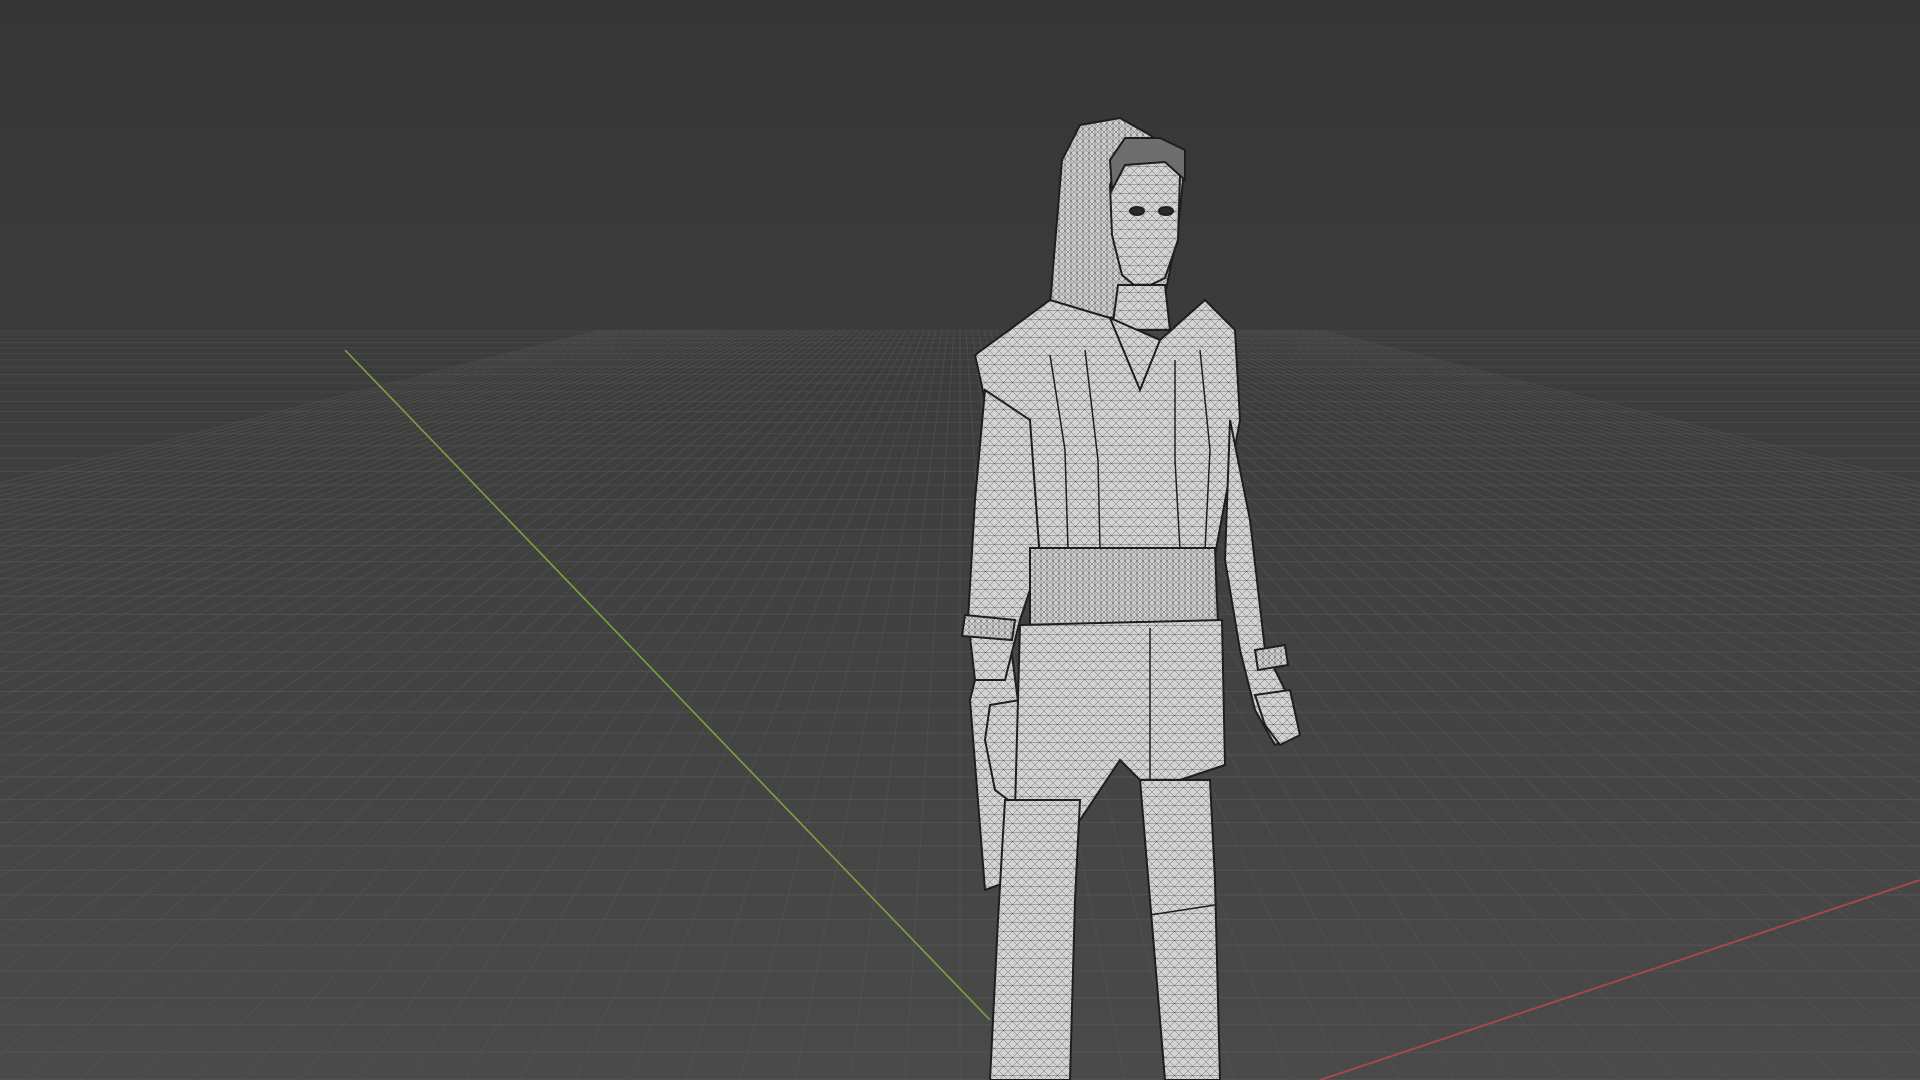 The width and height of the screenshot is (1920, 1080). What do you see at coordinates (988, 627) in the screenshot?
I see `cuff-left` at bounding box center [988, 627].